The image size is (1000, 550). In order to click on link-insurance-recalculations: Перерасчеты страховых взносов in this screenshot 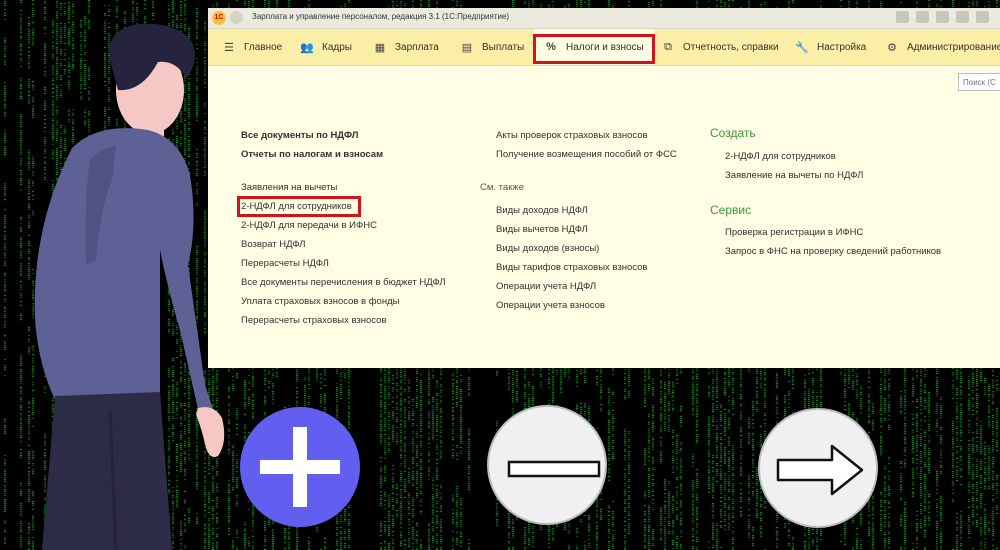, I will do `click(314, 320)`.